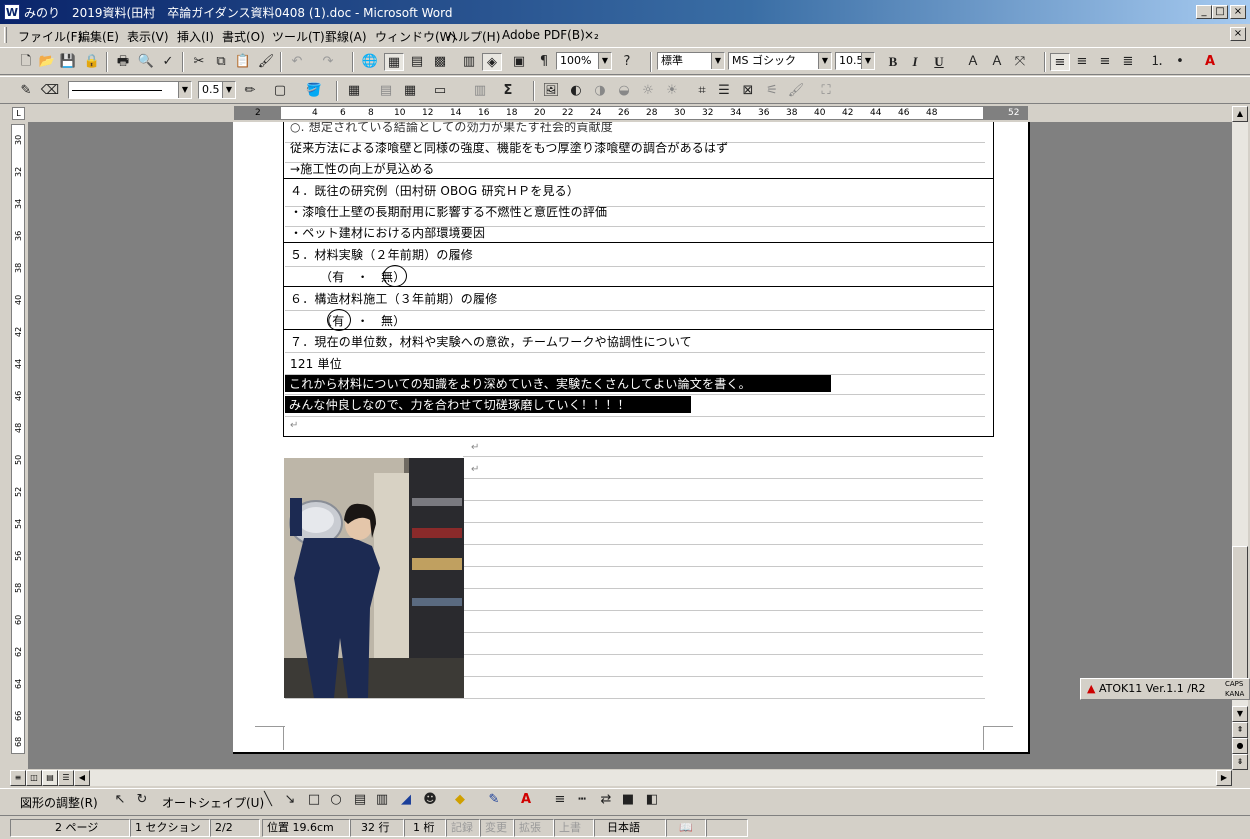 This screenshot has height=839, width=1250. Describe the element at coordinates (417, 62) in the screenshot. I see `insert-table-icon: ▤` at that location.